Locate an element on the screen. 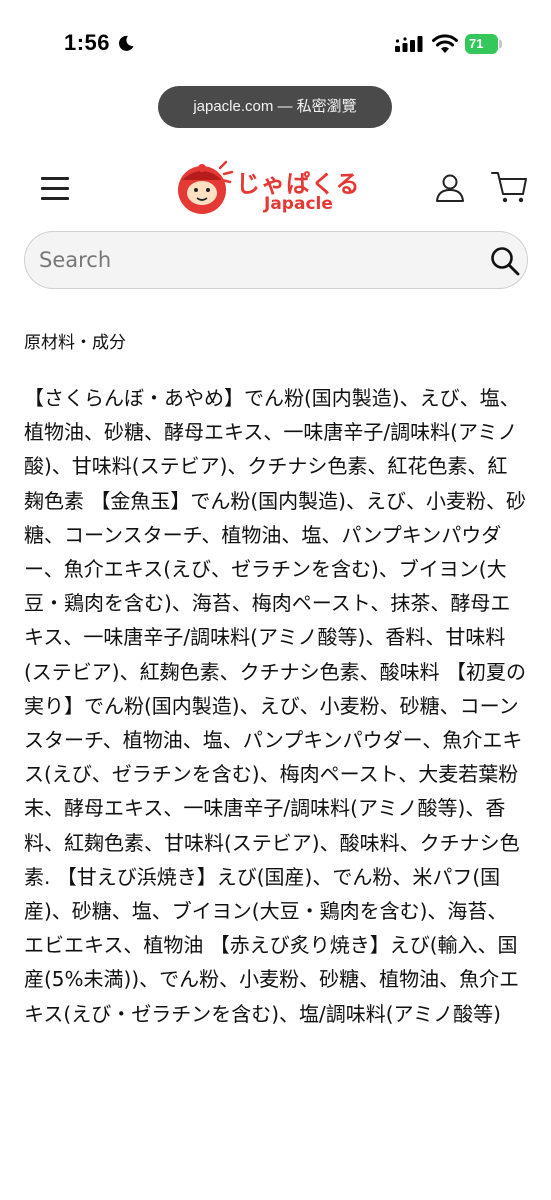 The height and width of the screenshot is (1200, 551). status-bar: 1:56 71 is located at coordinates (275, 40).